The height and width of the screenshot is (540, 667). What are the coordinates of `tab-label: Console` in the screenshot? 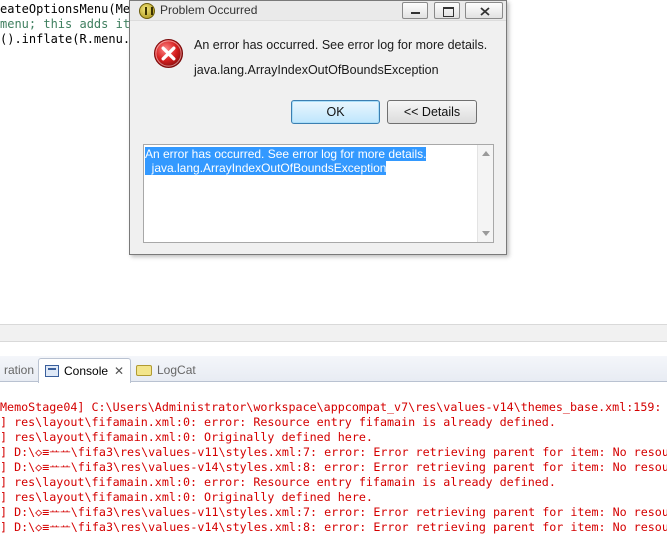 It's located at (86, 371).